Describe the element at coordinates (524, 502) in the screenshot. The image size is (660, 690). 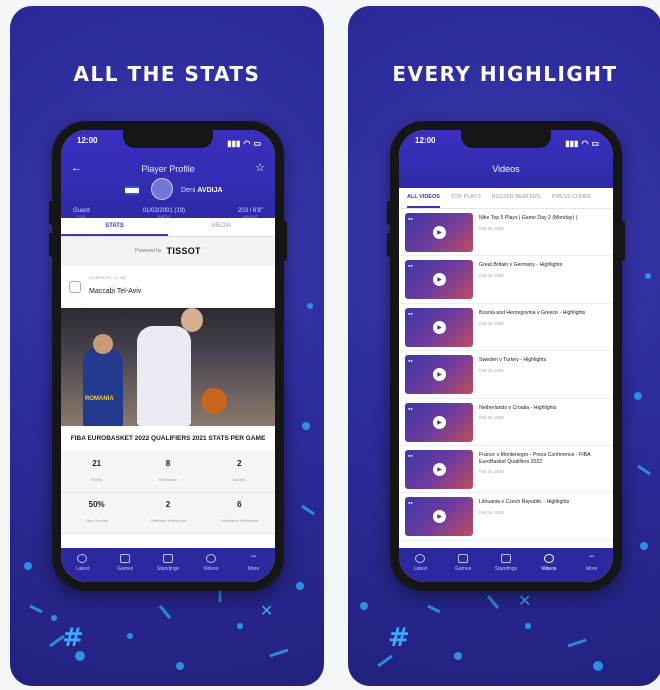
I see `video-title: Lithuania v Czech Republic - Highlights` at that location.